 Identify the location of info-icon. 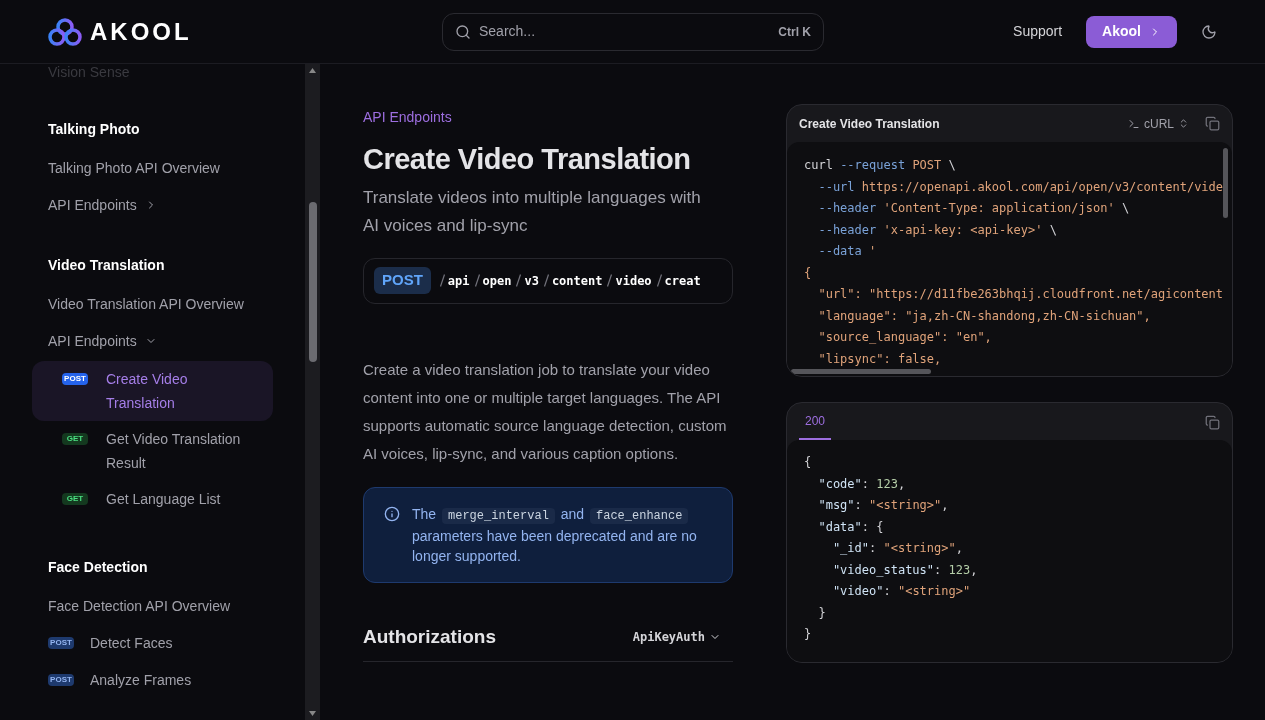
(392, 513).